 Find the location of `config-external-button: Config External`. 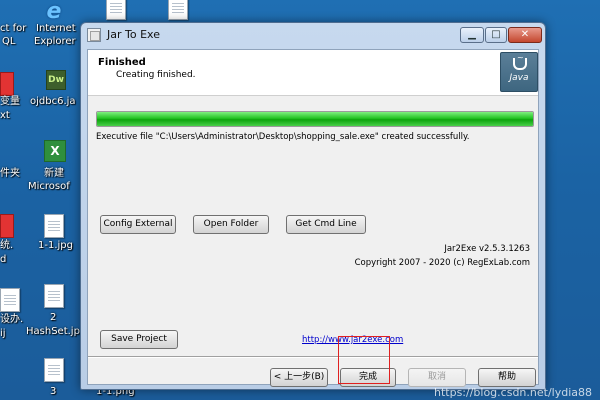

config-external-button: Config External is located at coordinates (138, 224).